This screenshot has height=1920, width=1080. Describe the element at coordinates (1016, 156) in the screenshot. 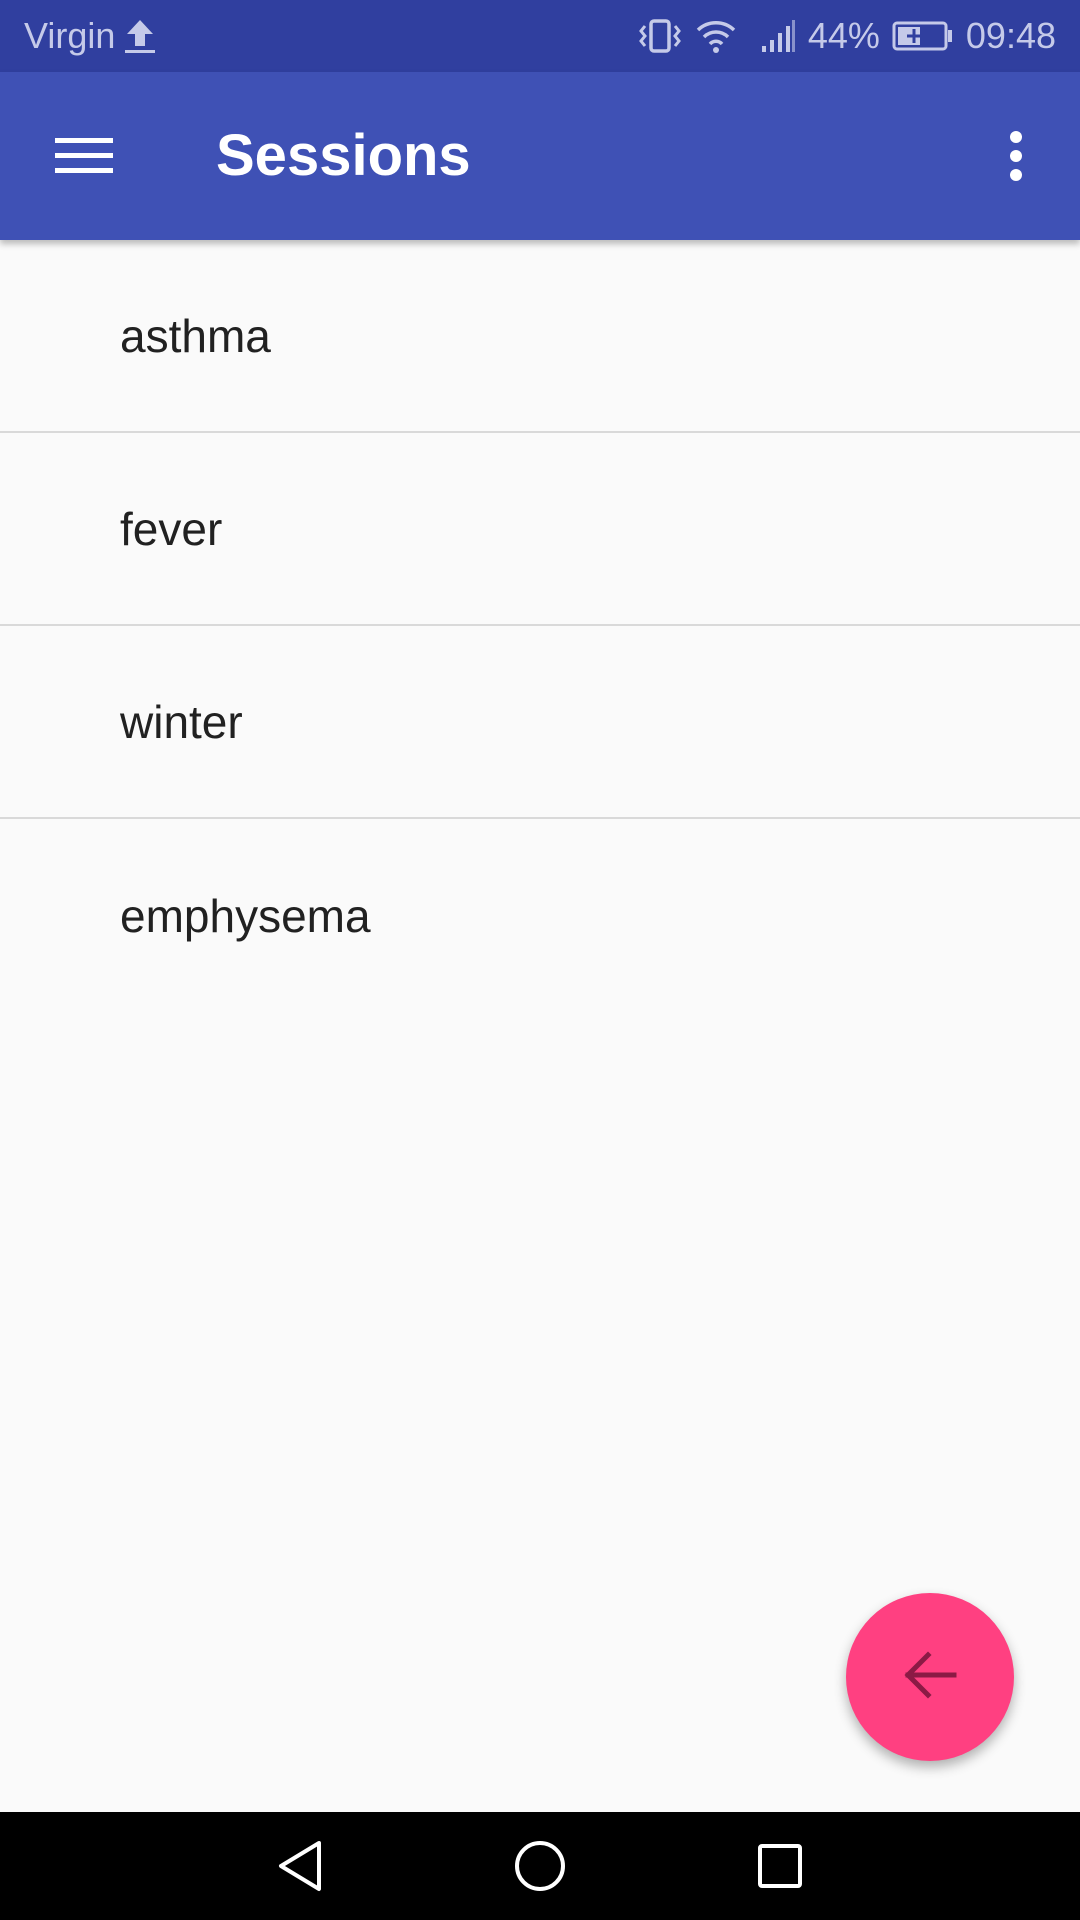

I see `more-vert-icon` at that location.